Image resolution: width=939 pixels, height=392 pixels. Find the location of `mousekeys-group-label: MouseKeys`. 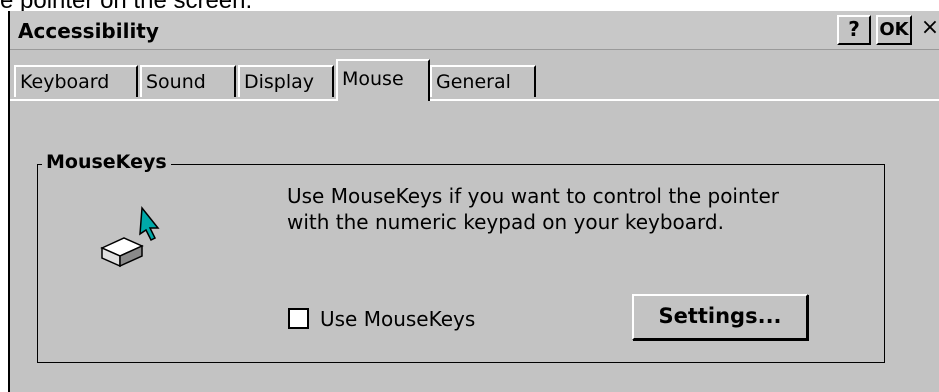

mousekeys-group-label: MouseKeys is located at coordinates (106, 162).